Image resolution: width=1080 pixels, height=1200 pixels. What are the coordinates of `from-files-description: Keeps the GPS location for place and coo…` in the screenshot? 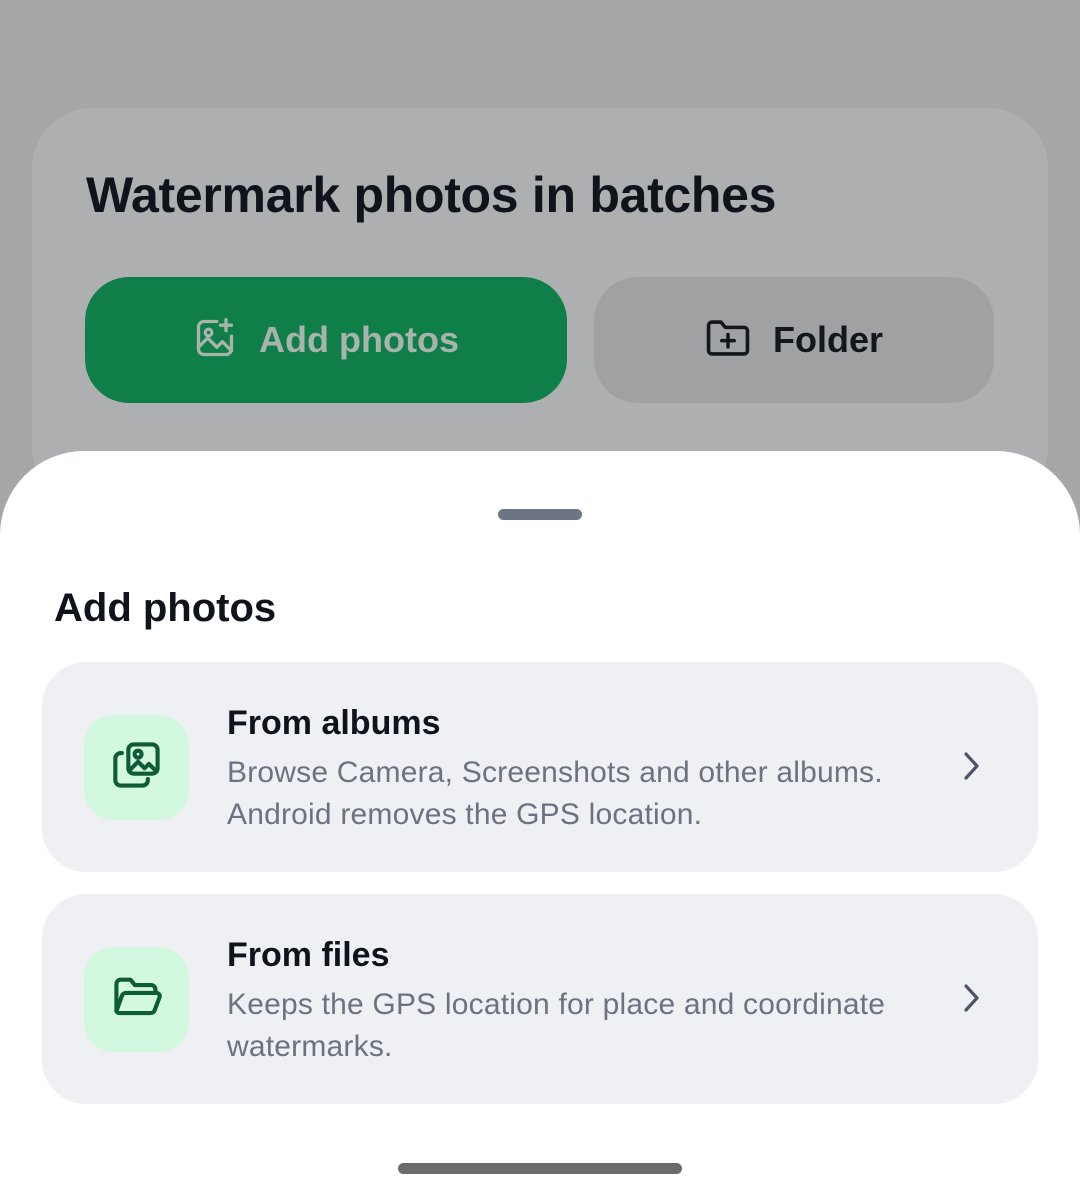 It's located at (556, 1025).